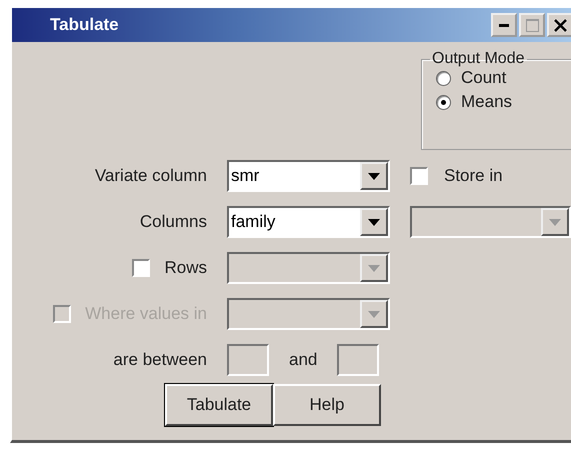 The height and width of the screenshot is (450, 571). What do you see at coordinates (219, 405) in the screenshot?
I see `dialog-button: Tabulate` at bounding box center [219, 405].